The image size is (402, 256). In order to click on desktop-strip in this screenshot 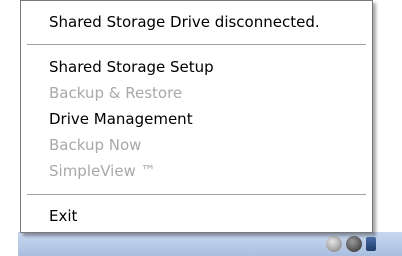, I will do `click(391, 118)`.